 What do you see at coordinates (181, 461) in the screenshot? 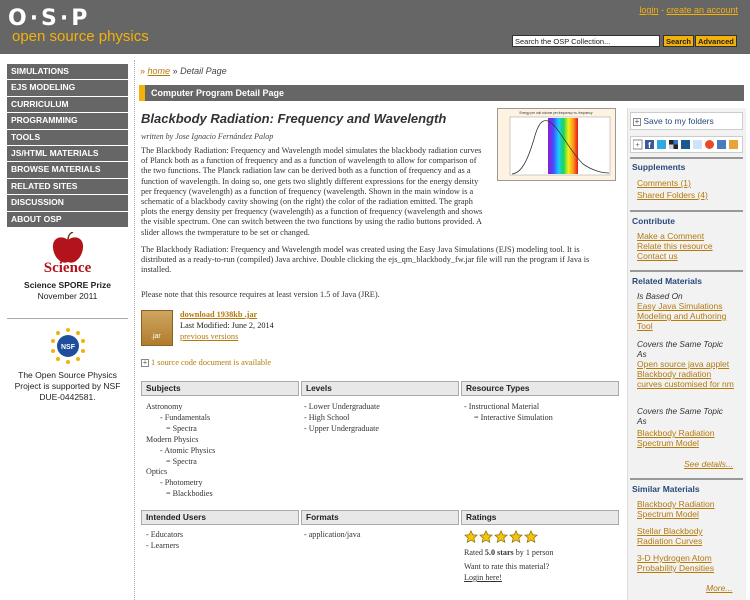
I see `subject-item: = Spectra` at bounding box center [181, 461].